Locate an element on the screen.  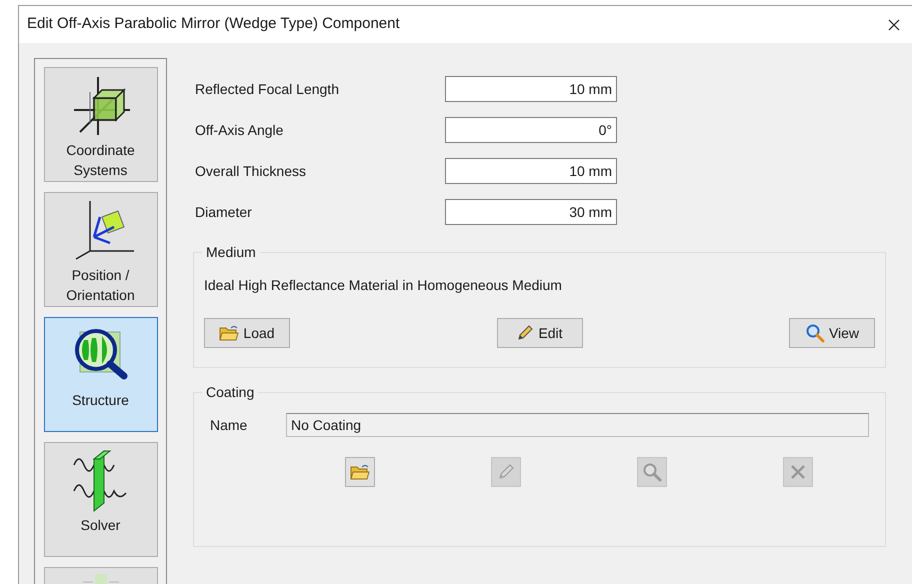
field-label: Reflected Focal Length is located at coordinates (267, 89).